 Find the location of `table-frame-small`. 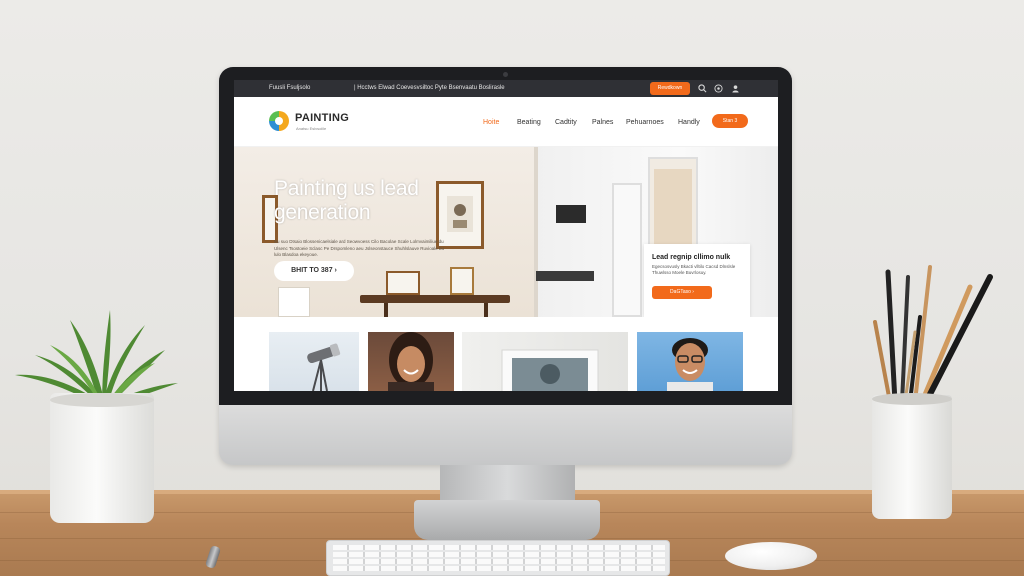

table-frame-small is located at coordinates (462, 281).